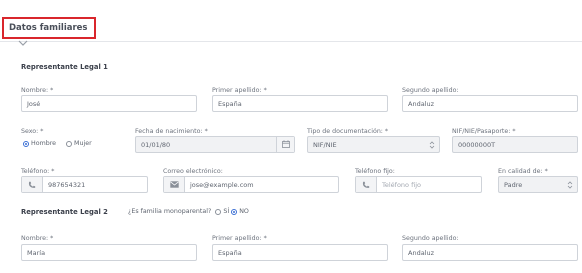 The height and width of the screenshot is (273, 582). Describe the element at coordinates (490, 103) in the screenshot. I see `rep1-apellido2-input: Andaluz` at that location.